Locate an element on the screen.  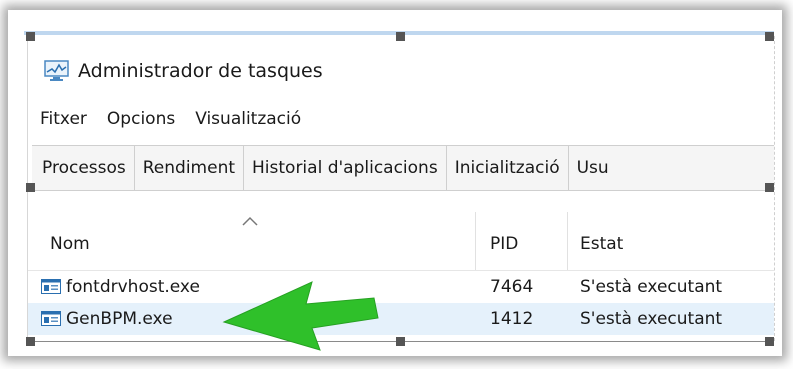
tab-performance: Rendiment is located at coordinates (190, 168).